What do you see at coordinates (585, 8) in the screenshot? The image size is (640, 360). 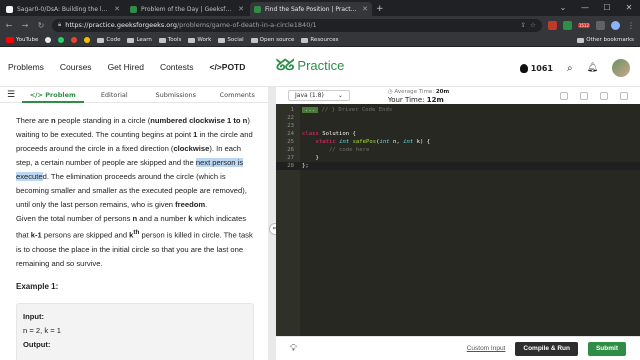 I see `minimize-icon: —` at bounding box center [585, 8].